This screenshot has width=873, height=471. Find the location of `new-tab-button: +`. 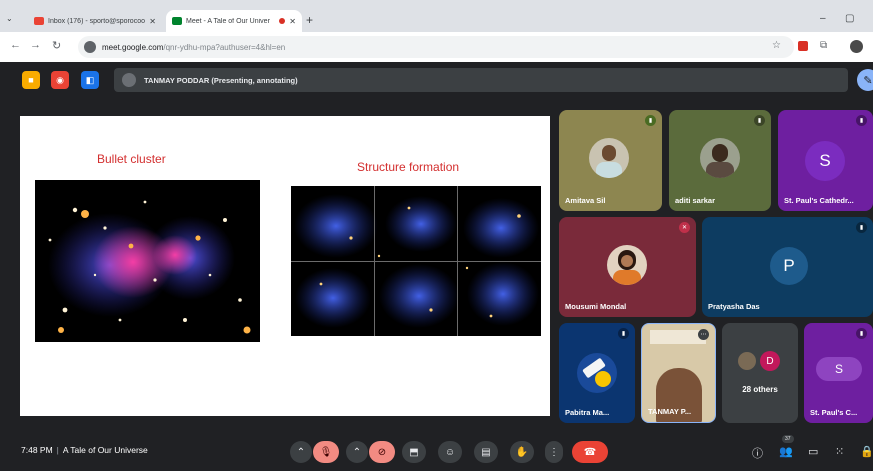

new-tab-button: + is located at coordinates (309, 20).